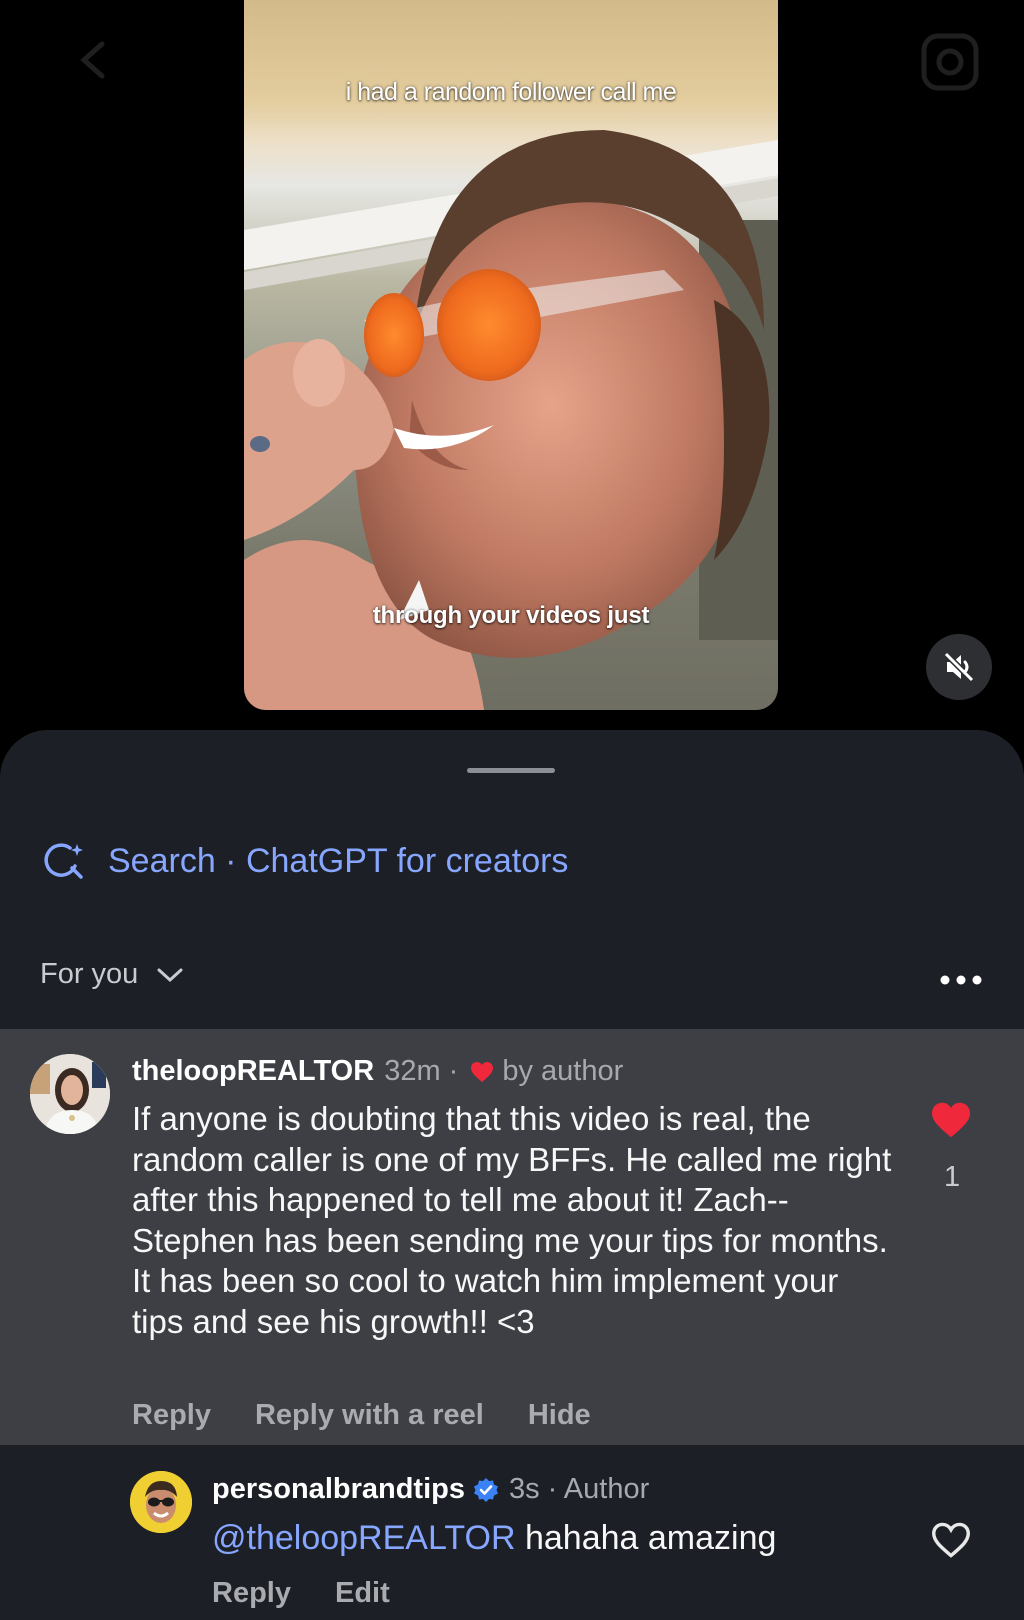 Image resolution: width=1024 pixels, height=1620 pixels. Describe the element at coordinates (364, 1538) in the screenshot. I see `mention-link: @theloopREALTOR` at that location.